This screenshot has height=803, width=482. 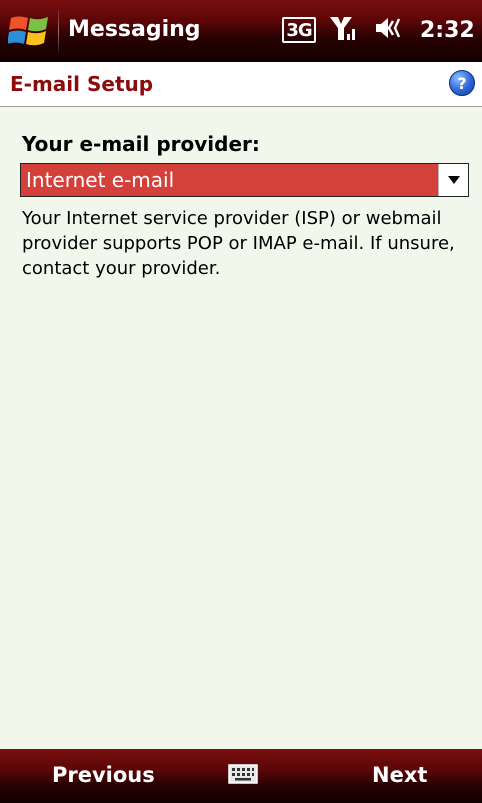 What do you see at coordinates (299, 30) in the screenshot?
I see `3g-icon: 3G` at bounding box center [299, 30].